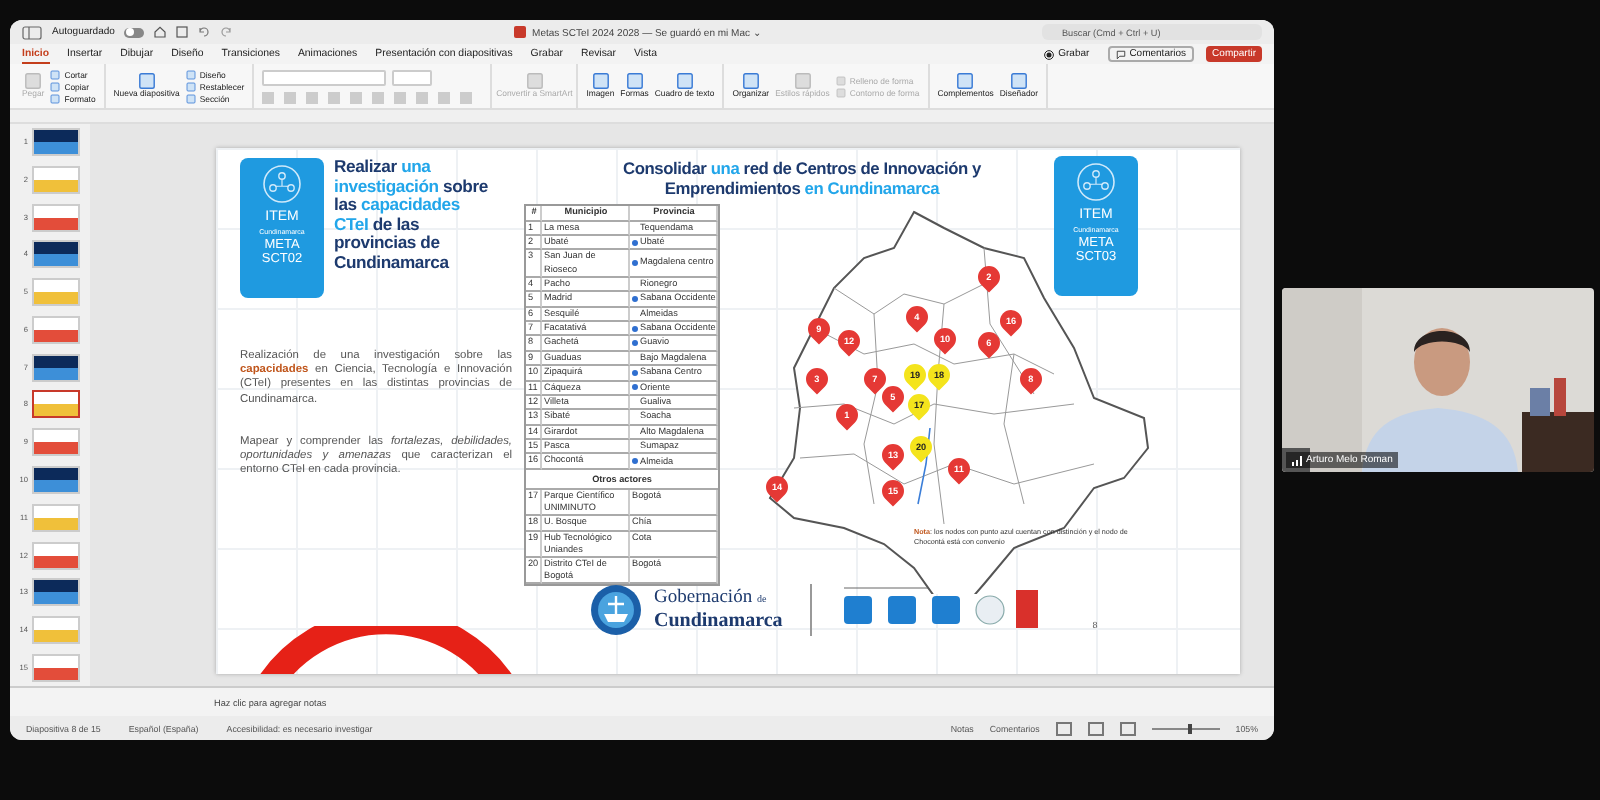 Image resolution: width=1600 pixels, height=800 pixels. I want to click on slide-title: Consolidar una red de Centros de Innovación y Emprendimientos en Cundinamarca, so click(802, 179).